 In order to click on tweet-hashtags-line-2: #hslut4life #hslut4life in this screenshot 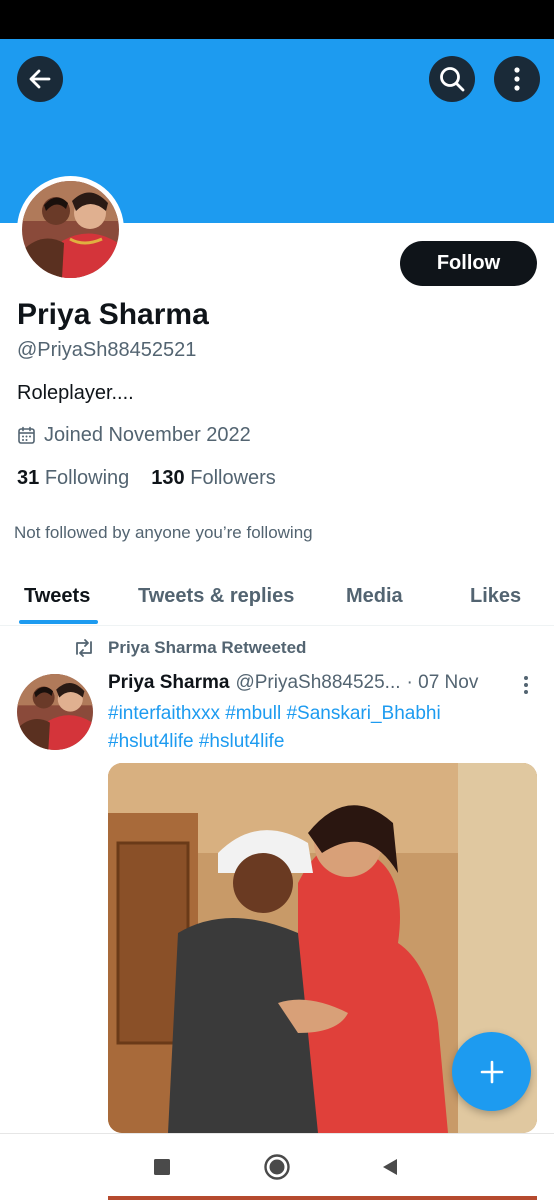, I will do `click(318, 742)`.